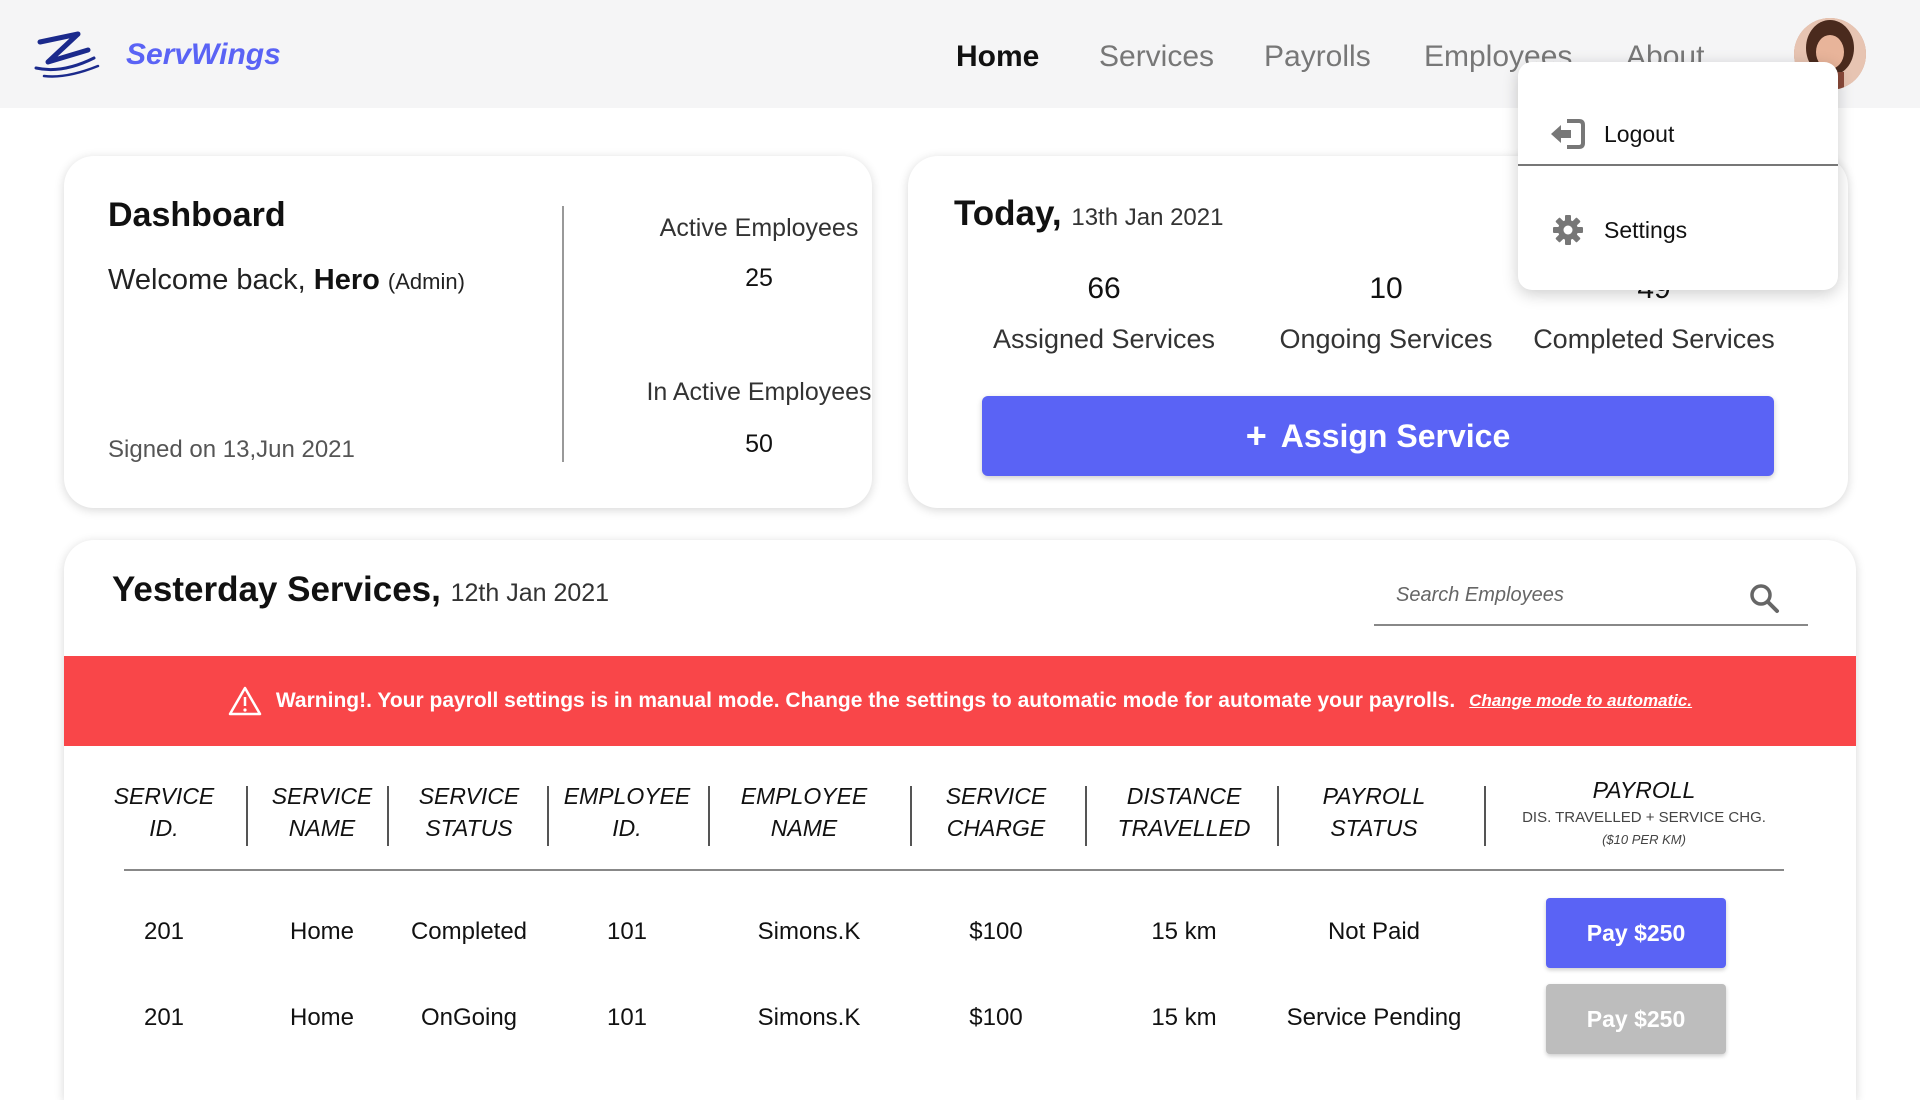 The height and width of the screenshot is (1100, 1920). I want to click on active-employees-label: Active Employees, so click(759, 228).